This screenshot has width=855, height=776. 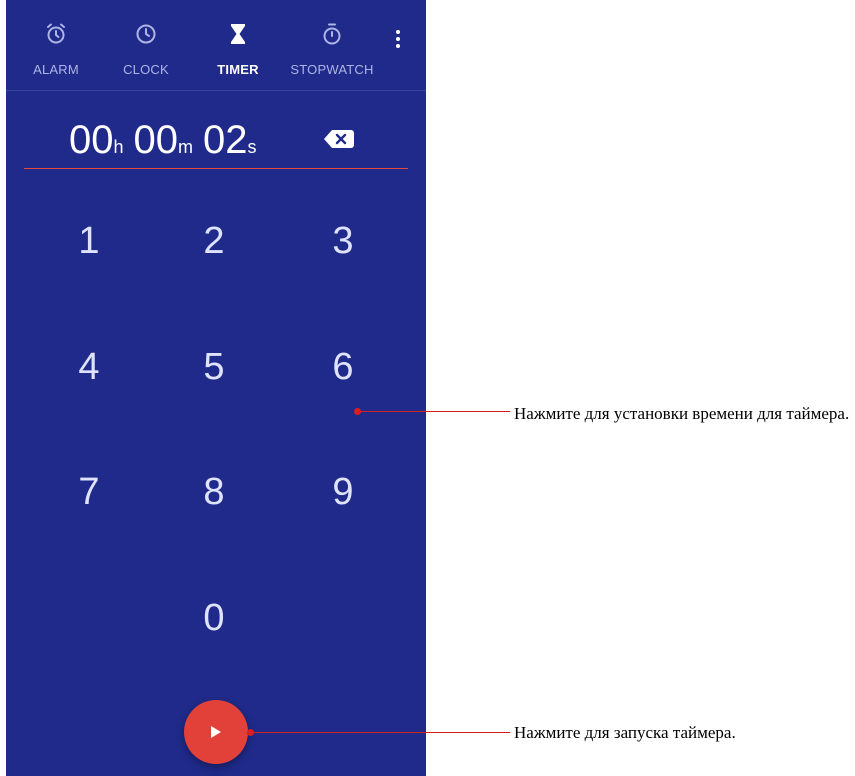 What do you see at coordinates (214, 618) in the screenshot?
I see `key-0: 0` at bounding box center [214, 618].